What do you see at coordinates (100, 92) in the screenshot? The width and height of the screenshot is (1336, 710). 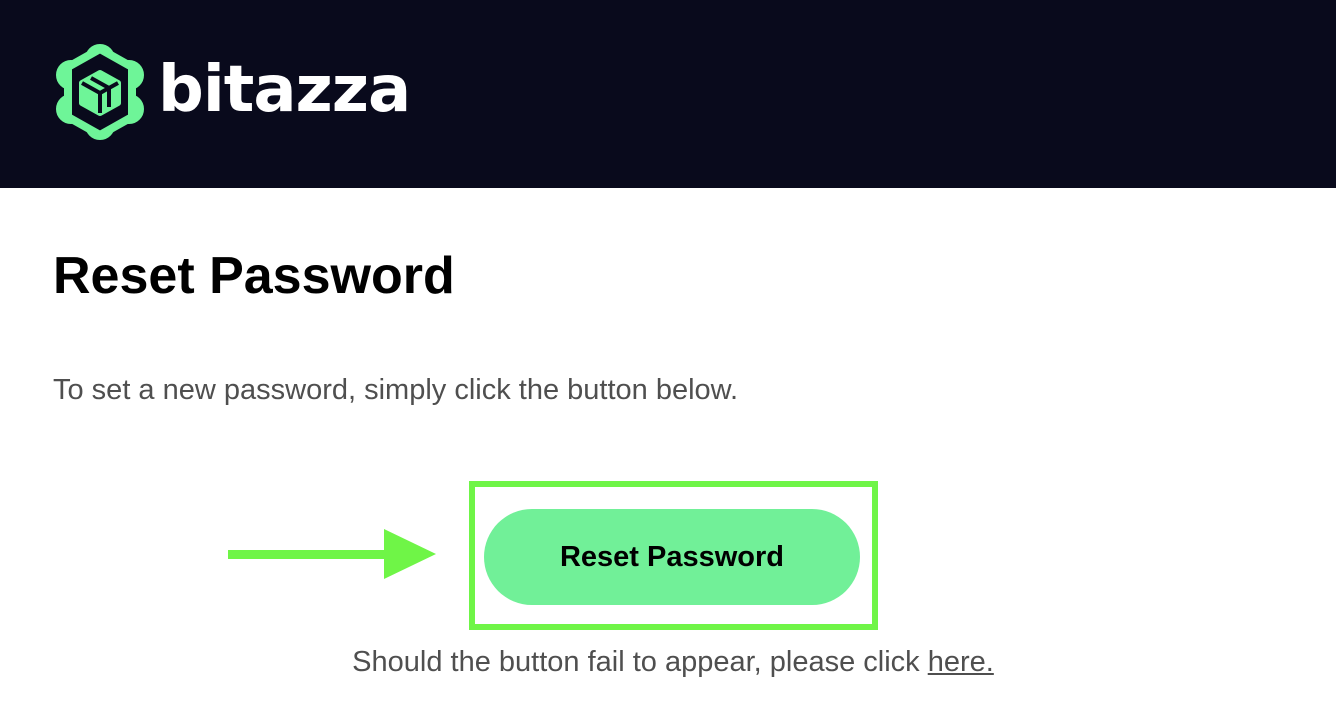 I see `bitazza-logo-icon` at bounding box center [100, 92].